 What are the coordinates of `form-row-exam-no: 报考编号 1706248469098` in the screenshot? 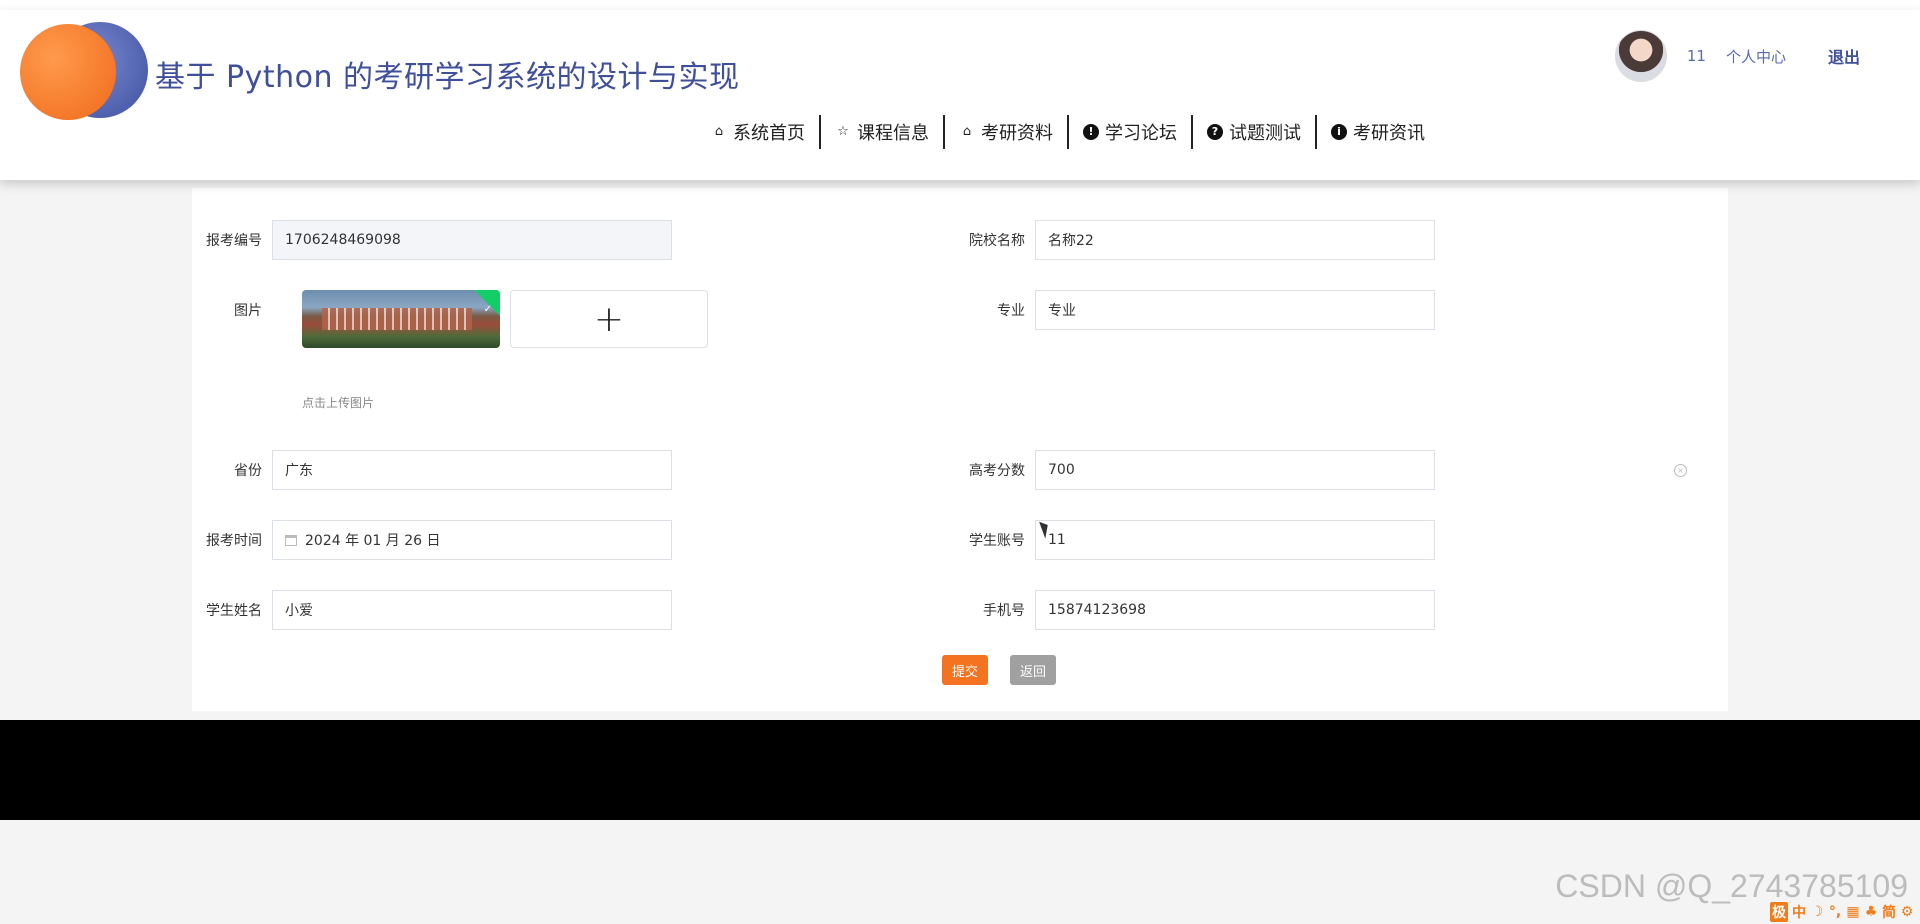 It's located at (432, 240).